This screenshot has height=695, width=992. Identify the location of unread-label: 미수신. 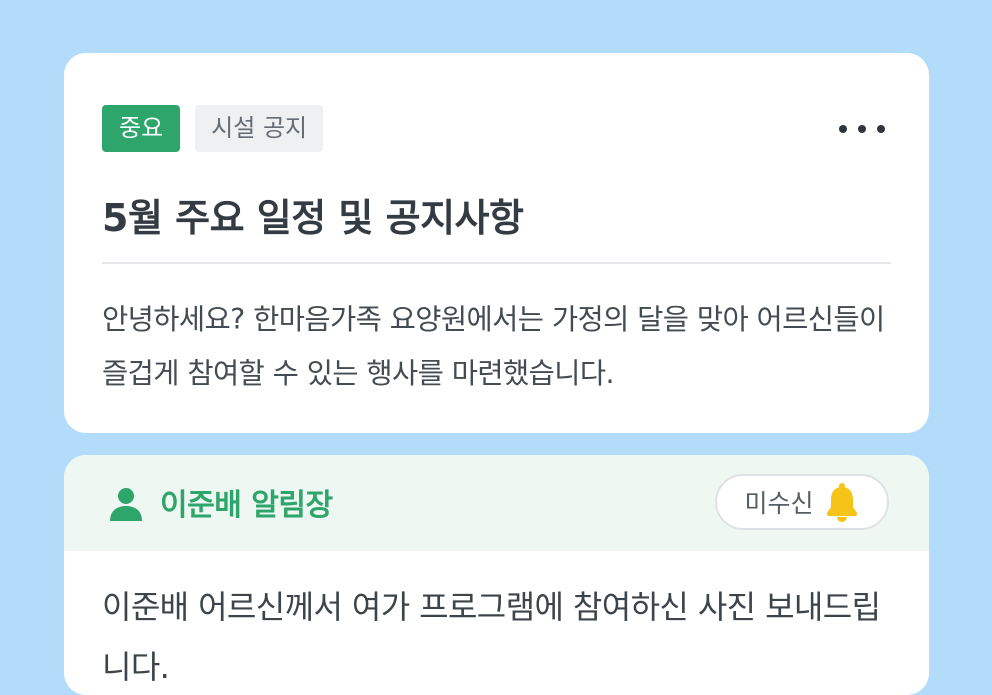
(779, 503).